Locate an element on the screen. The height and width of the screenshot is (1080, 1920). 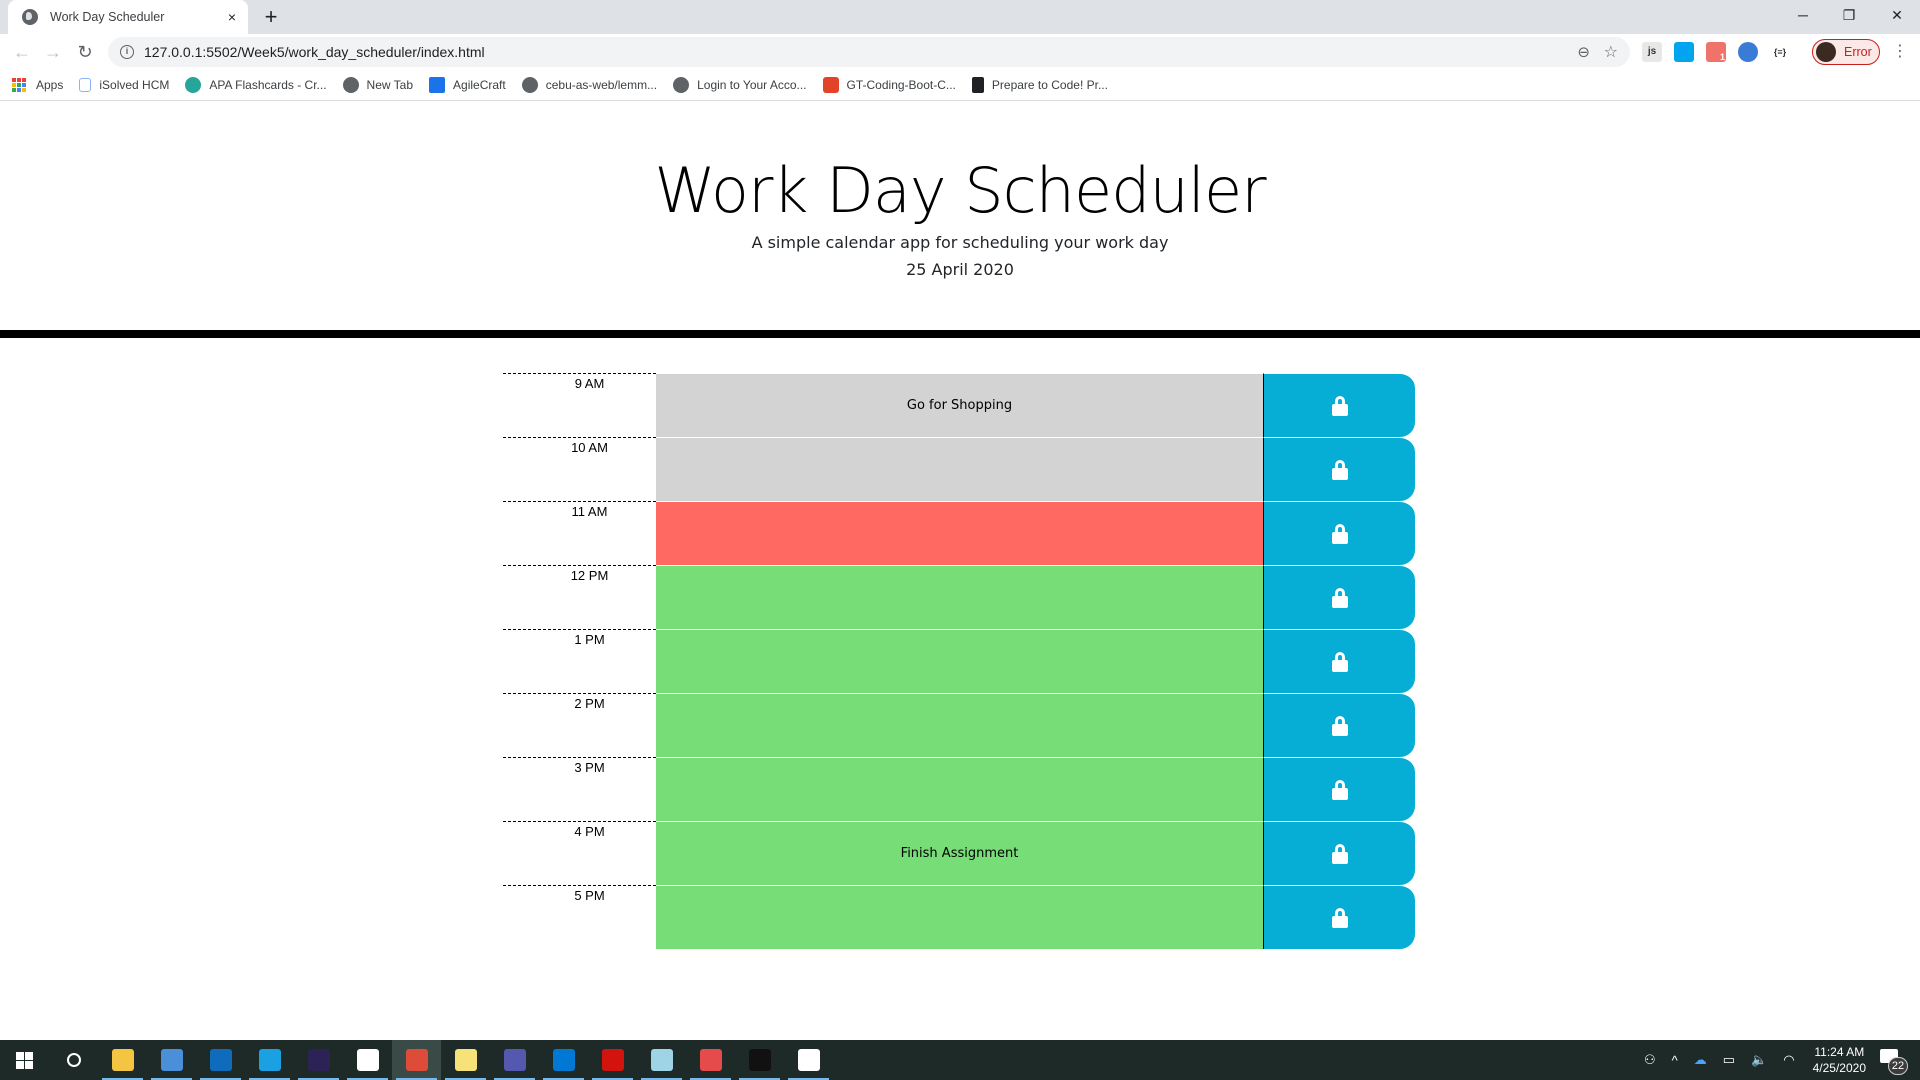
js-extension-icon: js is located at coordinates (1652, 52).